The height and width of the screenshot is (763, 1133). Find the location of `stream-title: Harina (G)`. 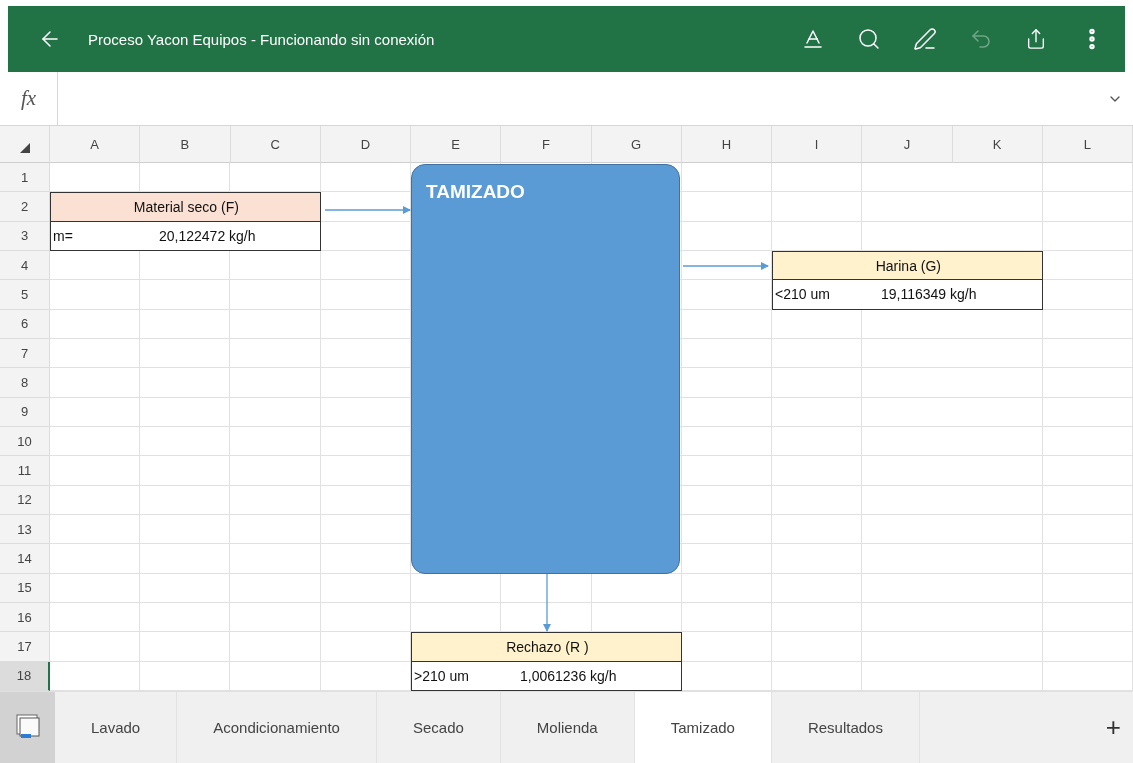

stream-title: Harina (G) is located at coordinates (908, 265).